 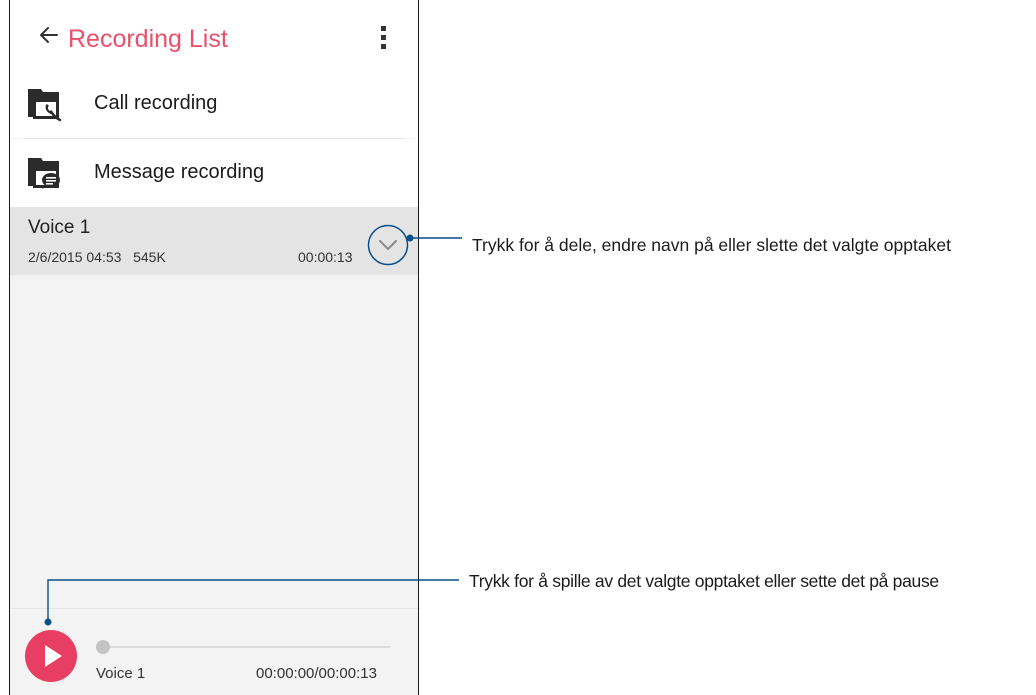 I want to click on play-callout-dot, so click(x=48, y=622).